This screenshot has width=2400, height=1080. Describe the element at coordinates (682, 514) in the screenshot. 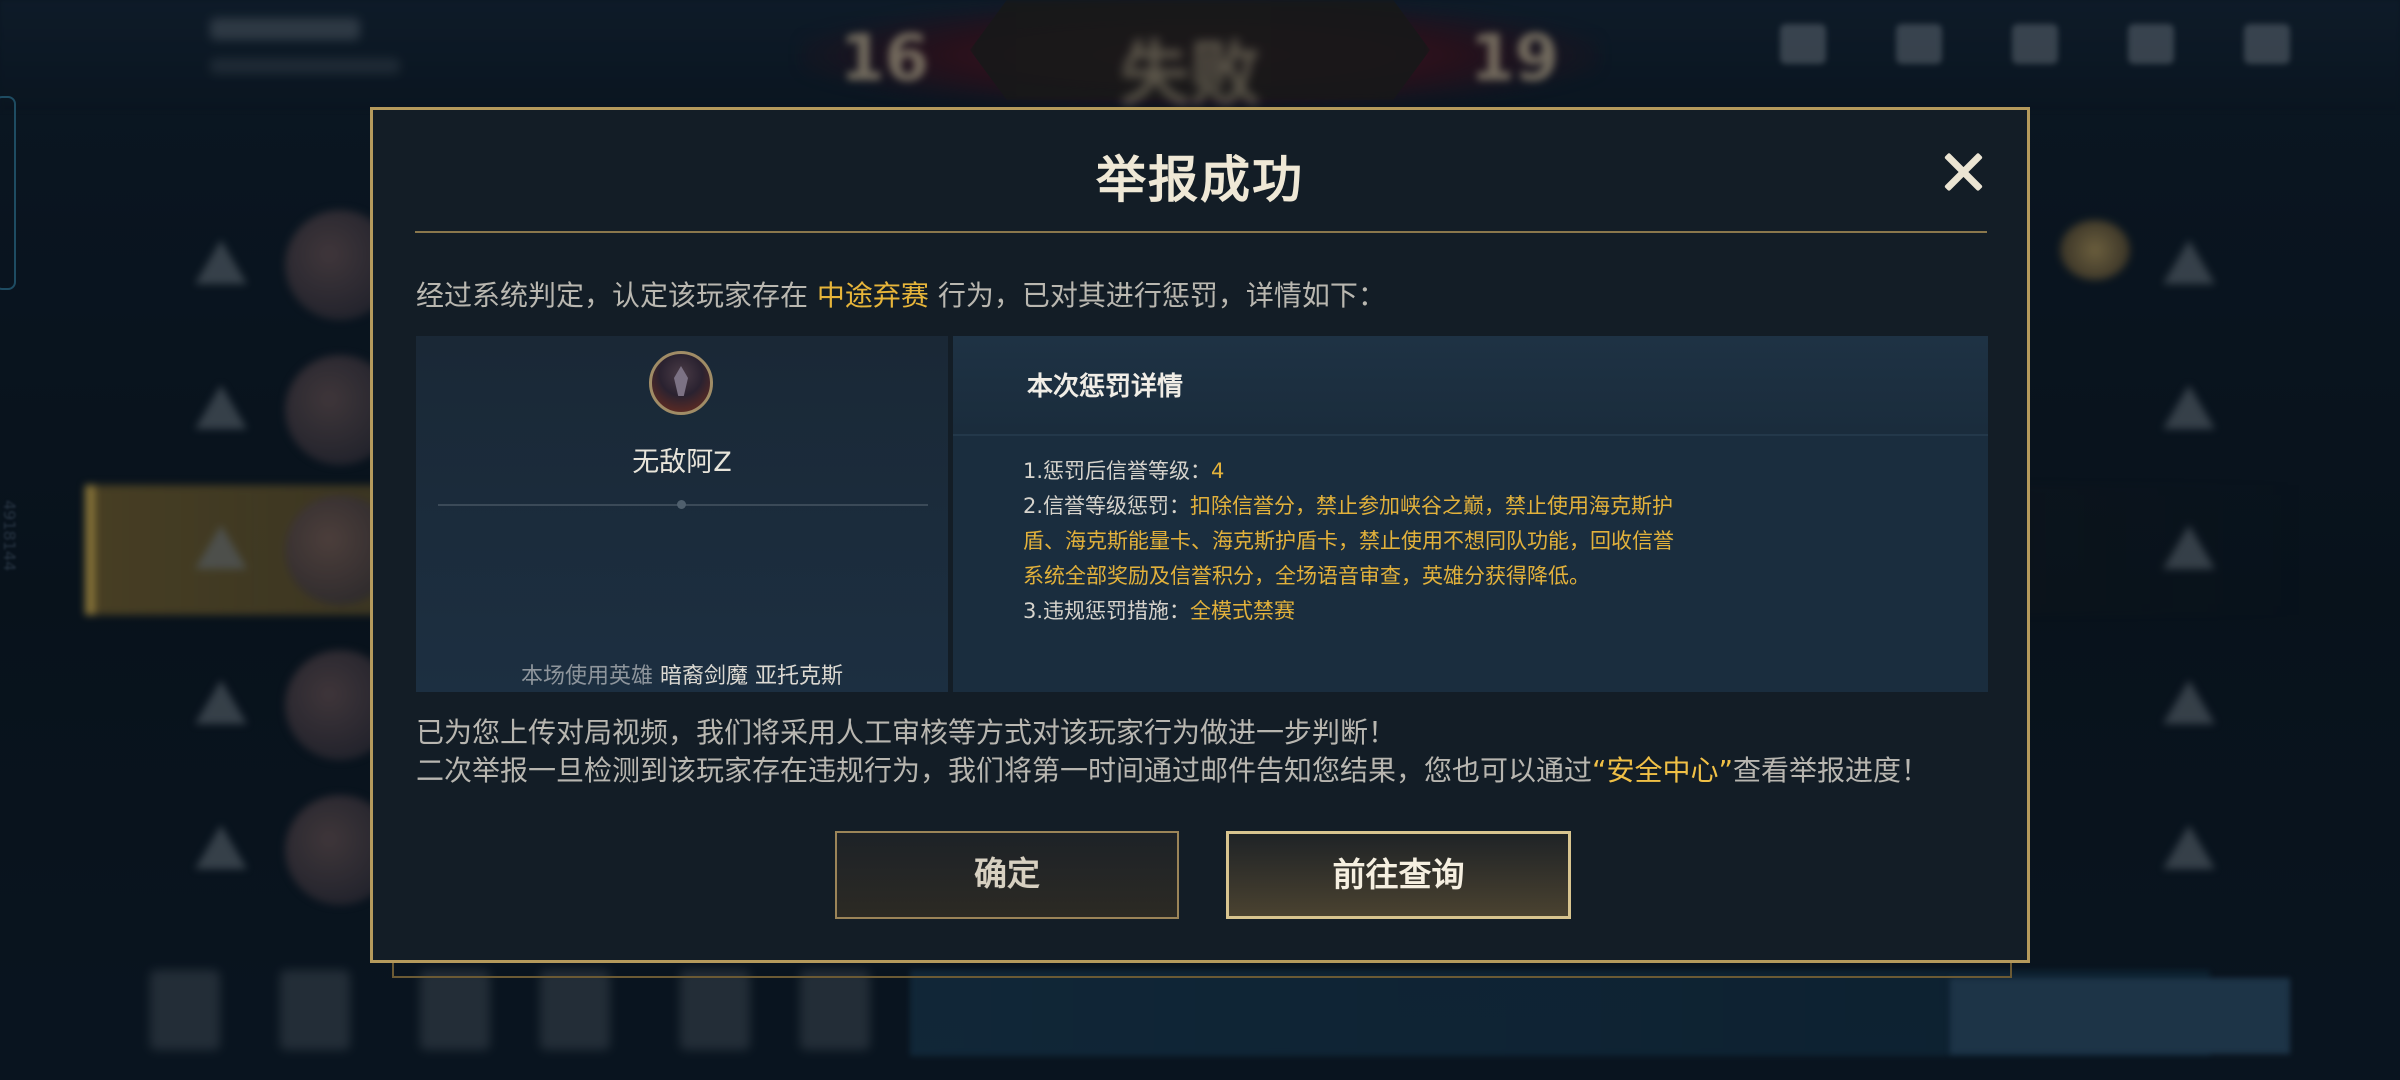

I see `reported-player-card: 无敌阿Z 本场使用英雄 暗裔剑魔 亚托克斯` at that location.